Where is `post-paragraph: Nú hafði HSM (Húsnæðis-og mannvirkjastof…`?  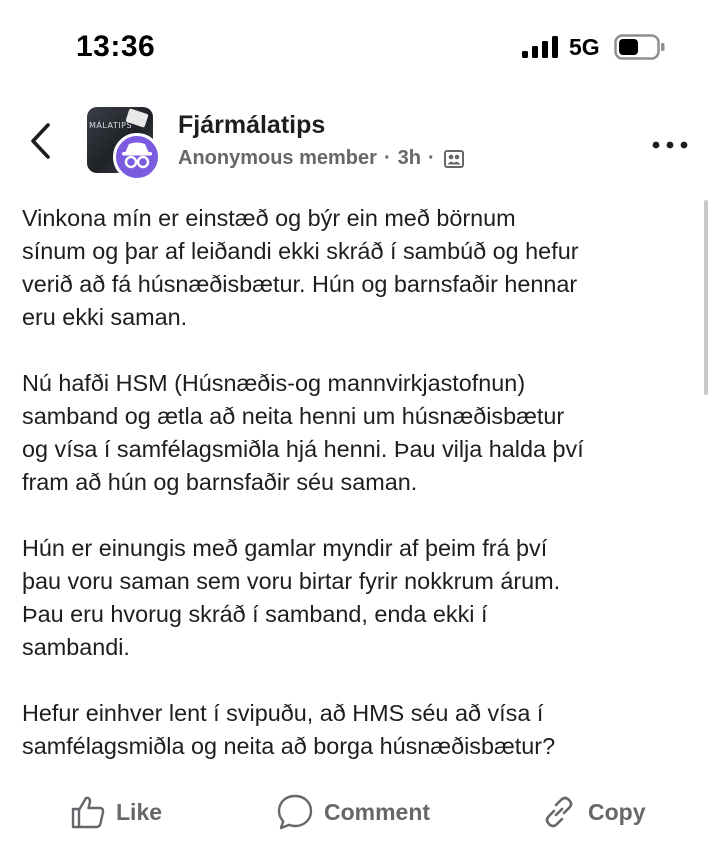 post-paragraph: Nú hafði HSM (Húsnæðis-og mannvirkjastof… is located at coordinates (303, 432).